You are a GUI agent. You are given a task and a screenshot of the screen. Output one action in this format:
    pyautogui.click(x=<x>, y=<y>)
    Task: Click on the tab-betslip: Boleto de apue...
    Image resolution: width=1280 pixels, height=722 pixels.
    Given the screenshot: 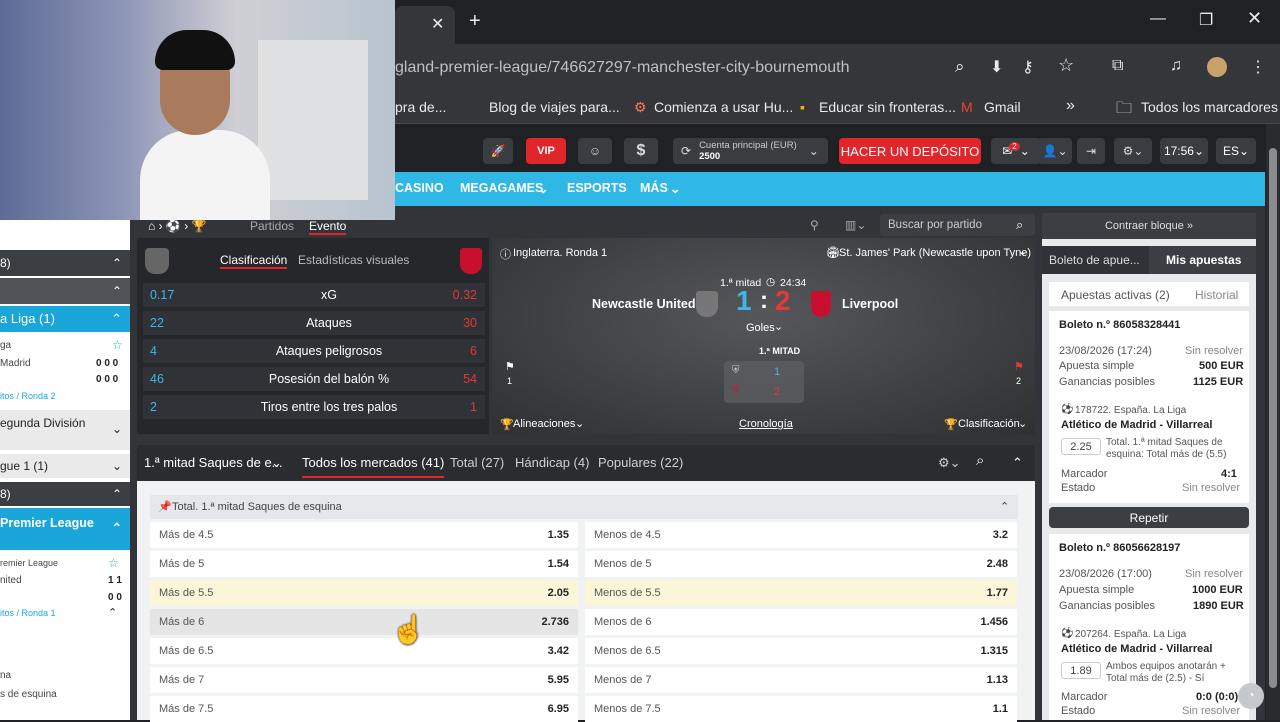 What is the action you would take?
    pyautogui.click(x=1095, y=260)
    